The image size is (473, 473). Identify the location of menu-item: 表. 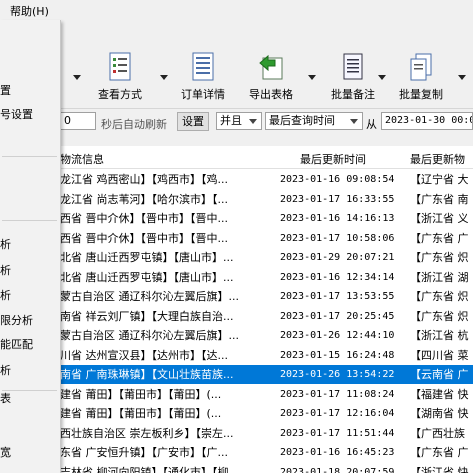
(30, 398).